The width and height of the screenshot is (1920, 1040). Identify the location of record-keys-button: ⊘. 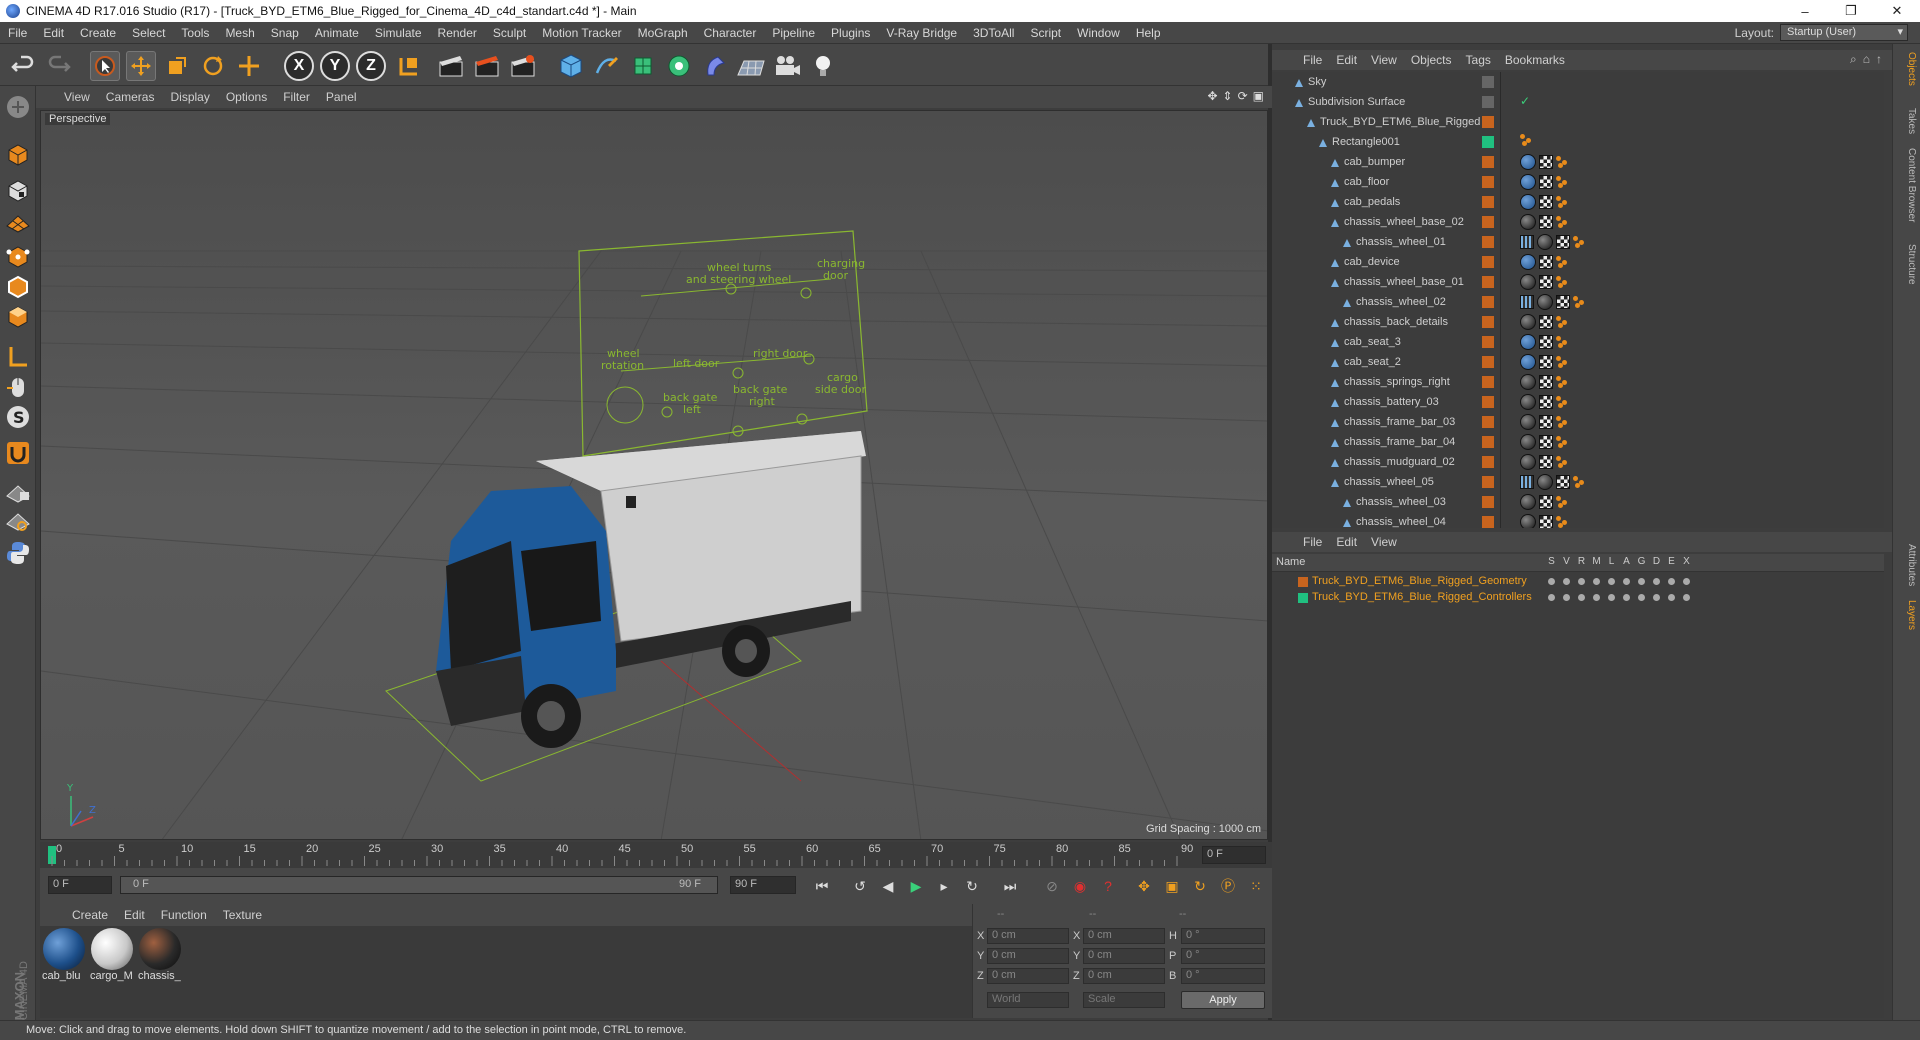
(1052, 886).